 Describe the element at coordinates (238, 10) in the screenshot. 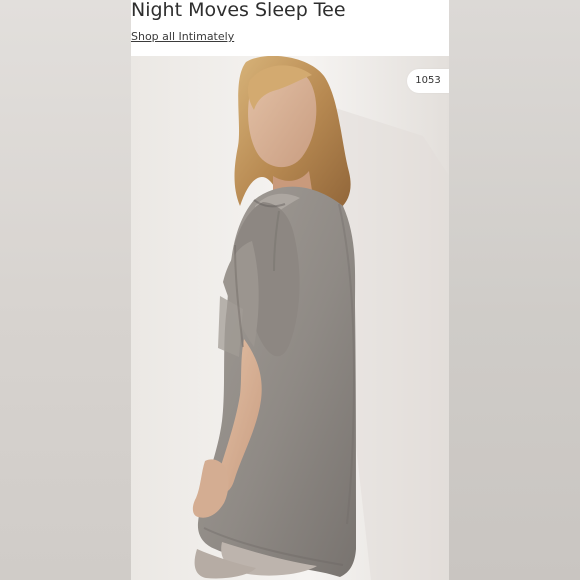

I see `product-title: Night Moves Sleep Tee` at that location.